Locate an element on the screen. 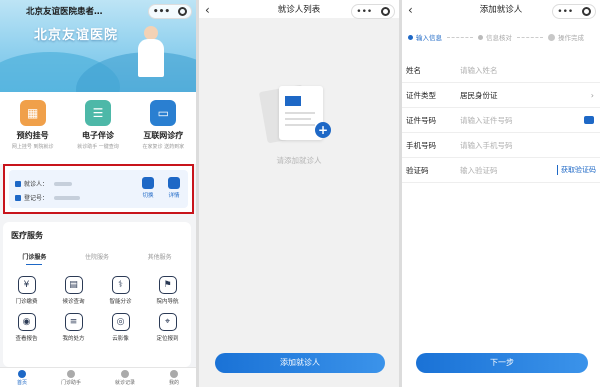 This screenshot has height=387, width=600. id-number-input: 请输入证件号码 is located at coordinates (486, 120).